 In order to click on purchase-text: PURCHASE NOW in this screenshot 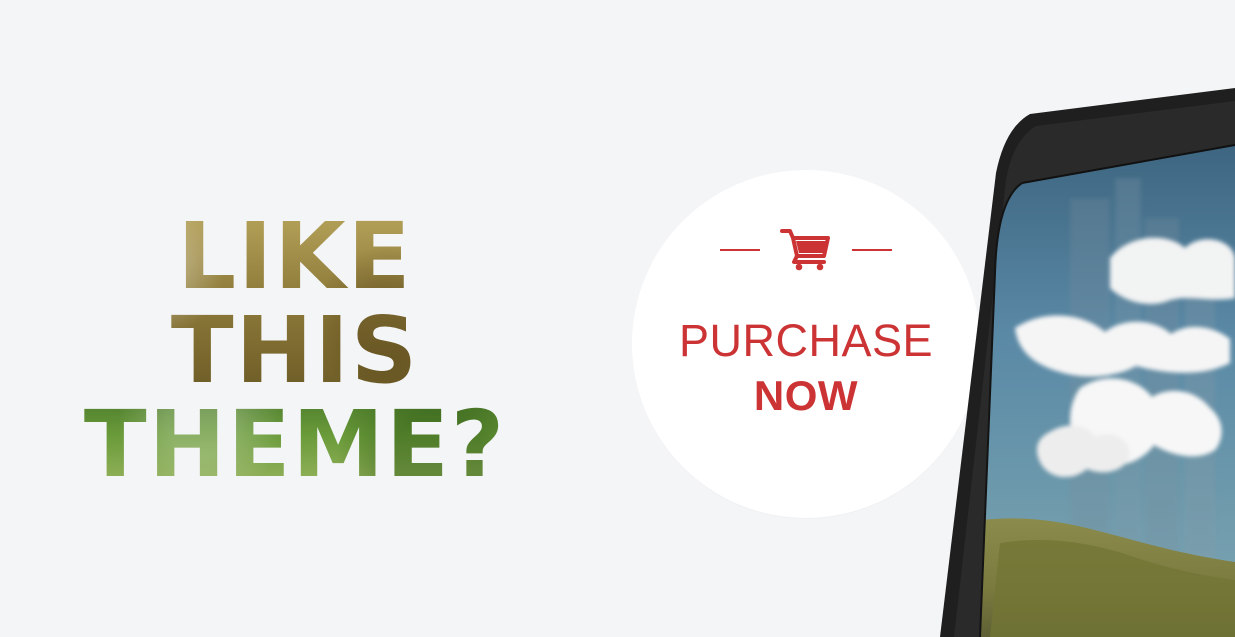, I will do `click(806, 370)`.